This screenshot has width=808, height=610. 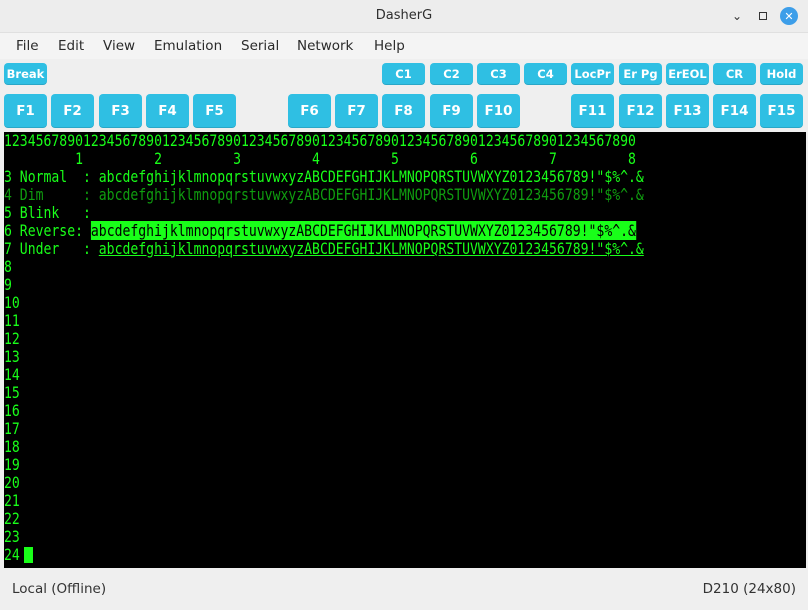 I want to click on f12-button: F12, so click(x=640, y=111).